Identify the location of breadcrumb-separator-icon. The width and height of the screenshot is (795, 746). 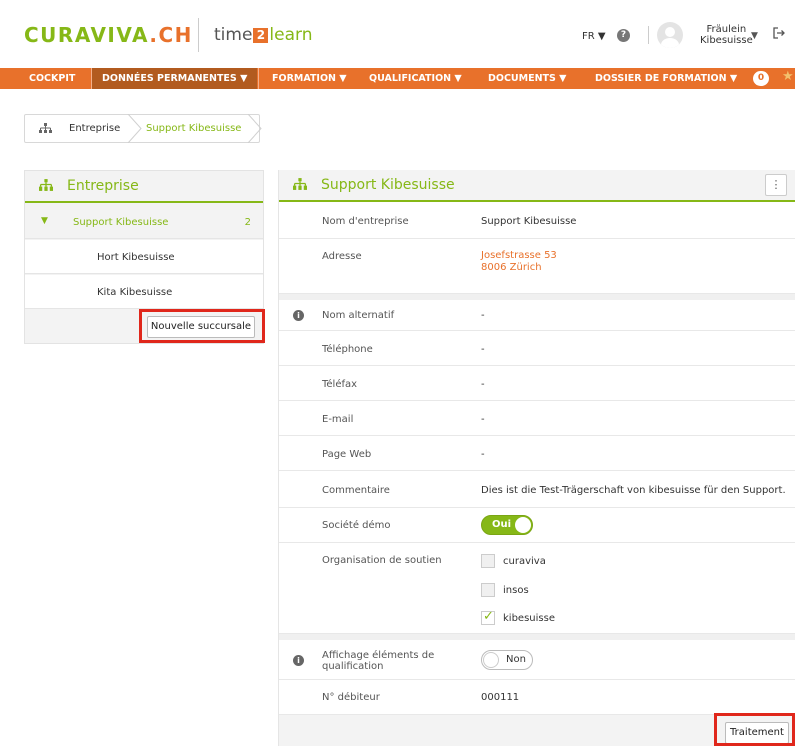
(134, 128).